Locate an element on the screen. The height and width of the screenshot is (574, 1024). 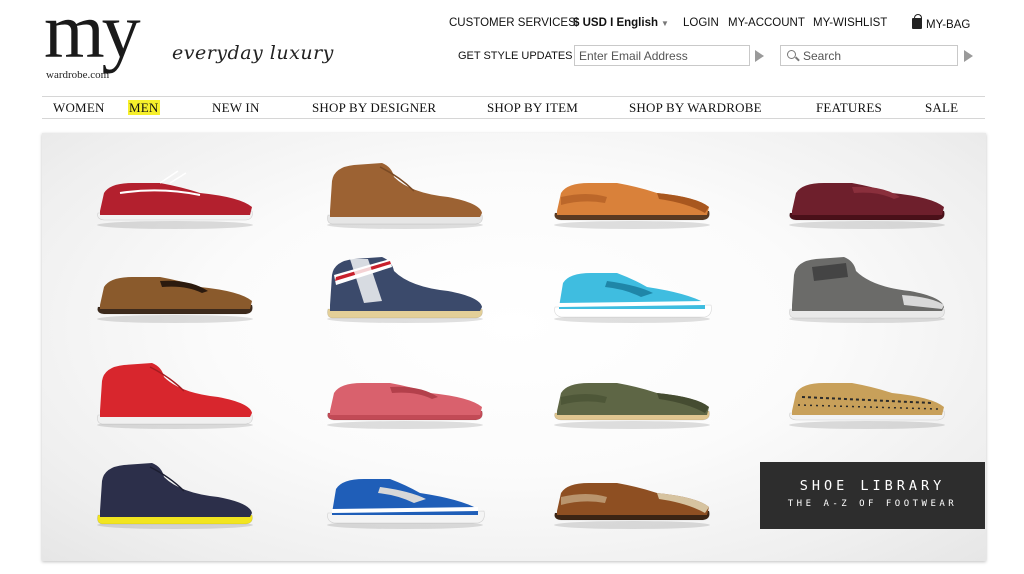
nav-label-new-in: NEW IN is located at coordinates (236, 107).